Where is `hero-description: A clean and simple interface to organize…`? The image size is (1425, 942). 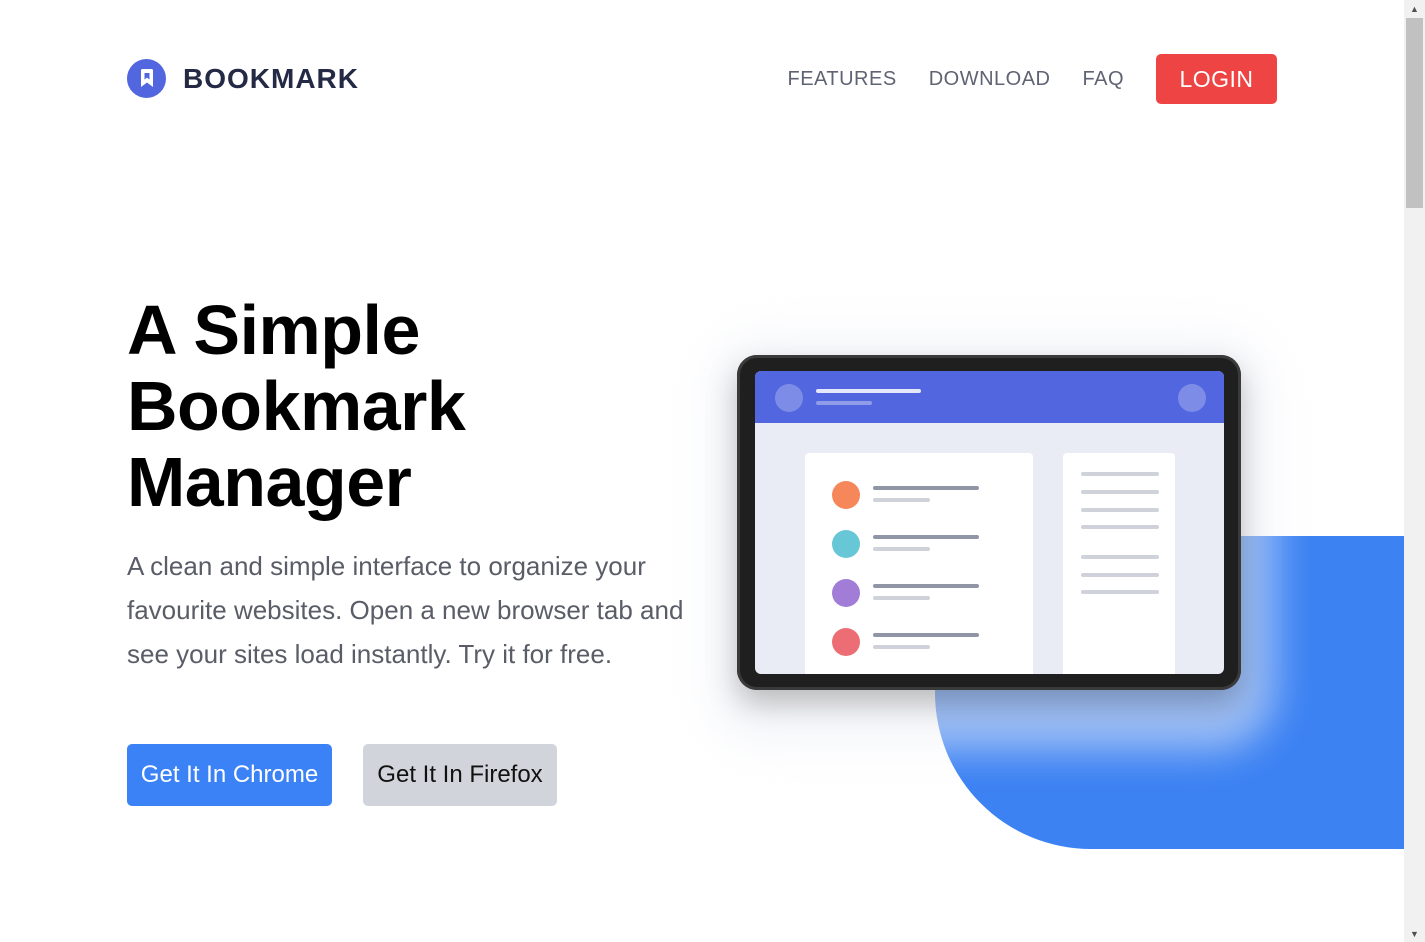 hero-description: A clean and simple interface to organize… is located at coordinates (405, 610).